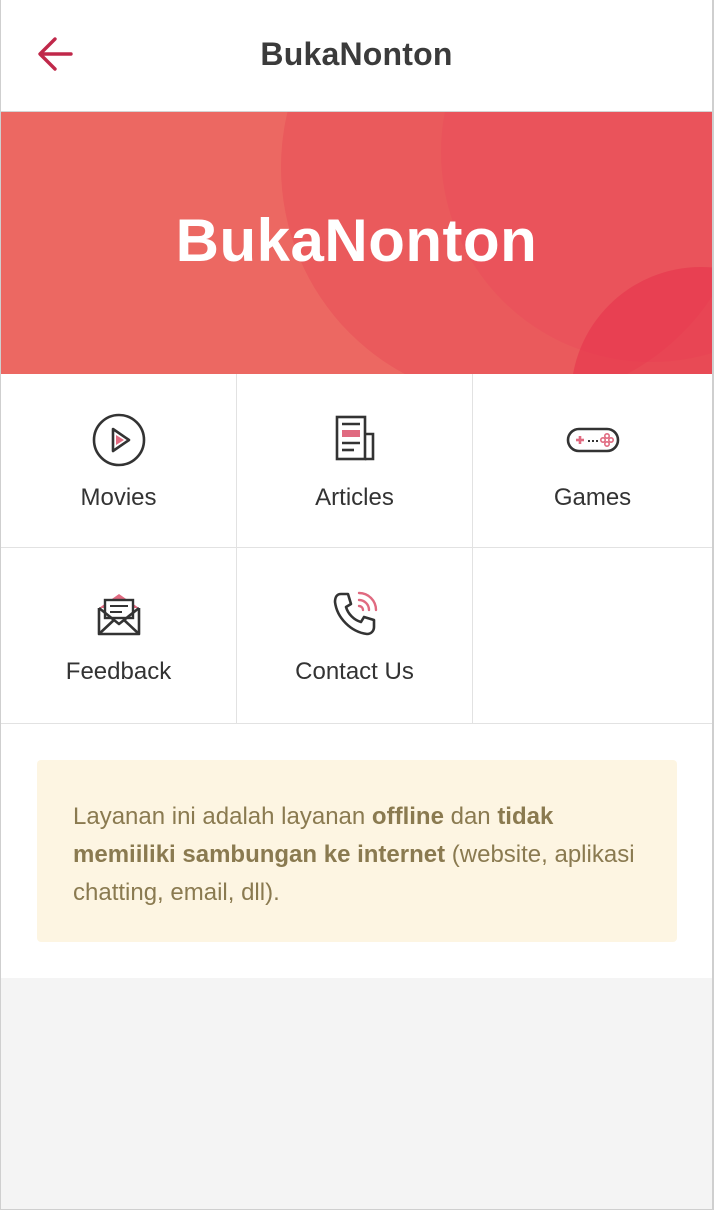  What do you see at coordinates (119, 440) in the screenshot?
I see `play-circle-icon` at bounding box center [119, 440].